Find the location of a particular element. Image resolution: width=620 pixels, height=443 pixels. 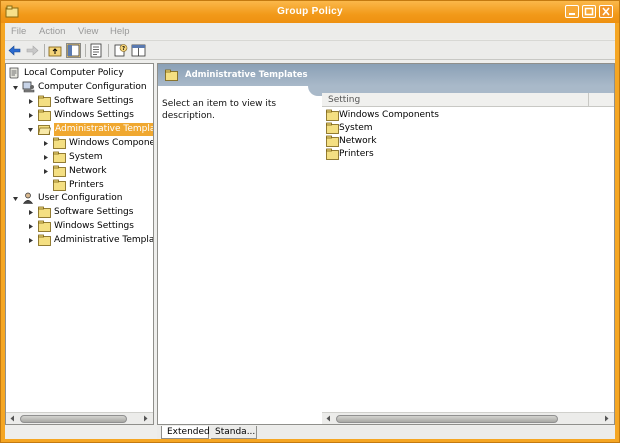

list-horizontal-scrollbar is located at coordinates (468, 418).